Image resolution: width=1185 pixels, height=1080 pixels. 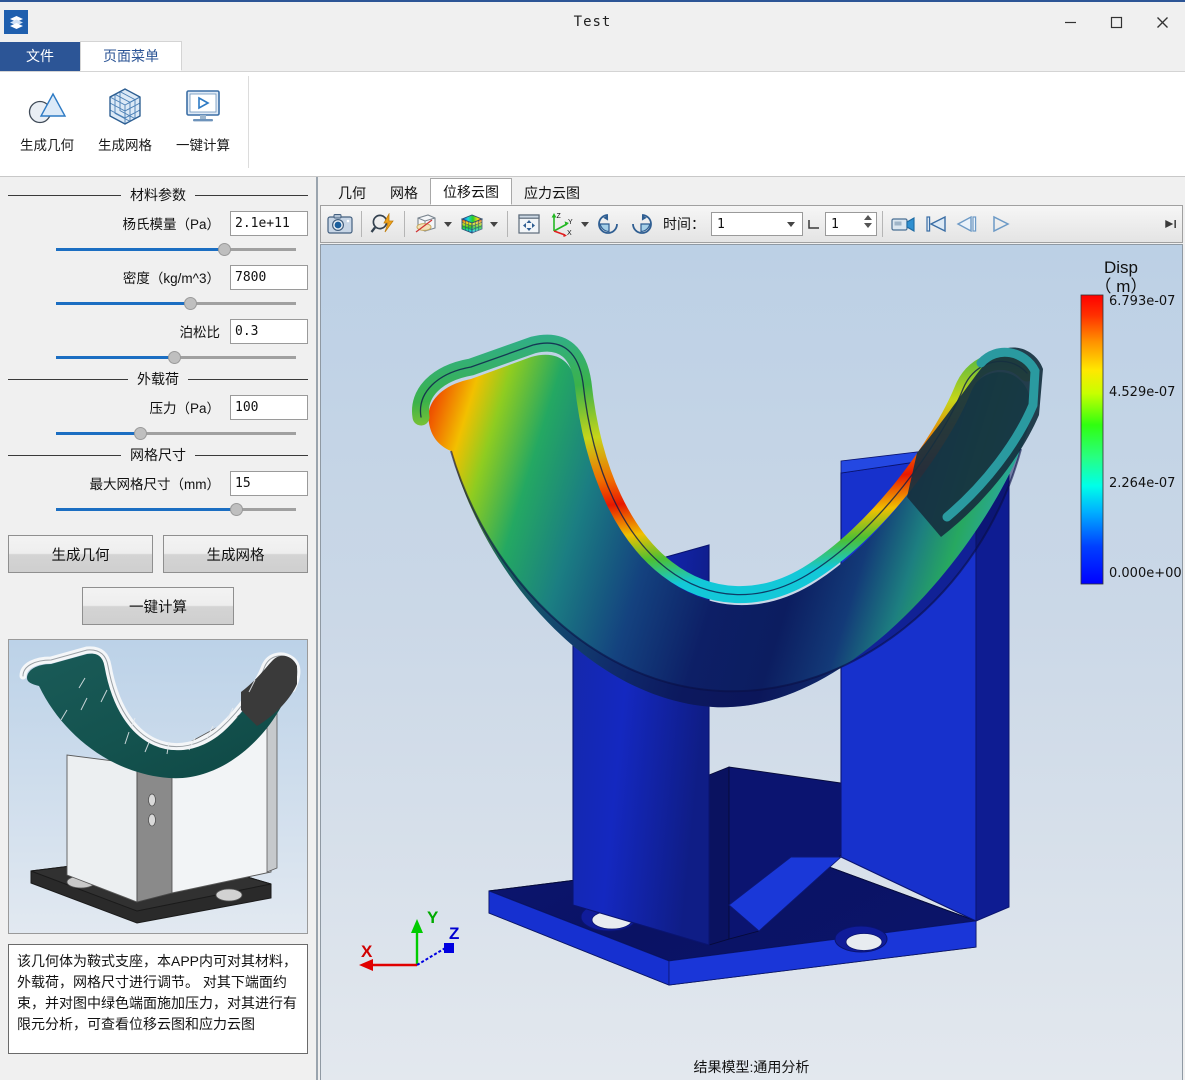 I want to click on colormap-button, so click(x=472, y=224).